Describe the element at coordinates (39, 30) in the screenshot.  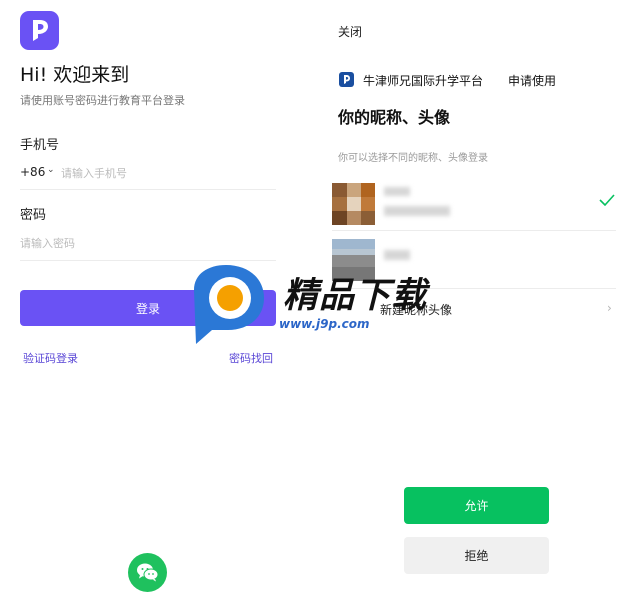
I see `app-logo-icon` at that location.